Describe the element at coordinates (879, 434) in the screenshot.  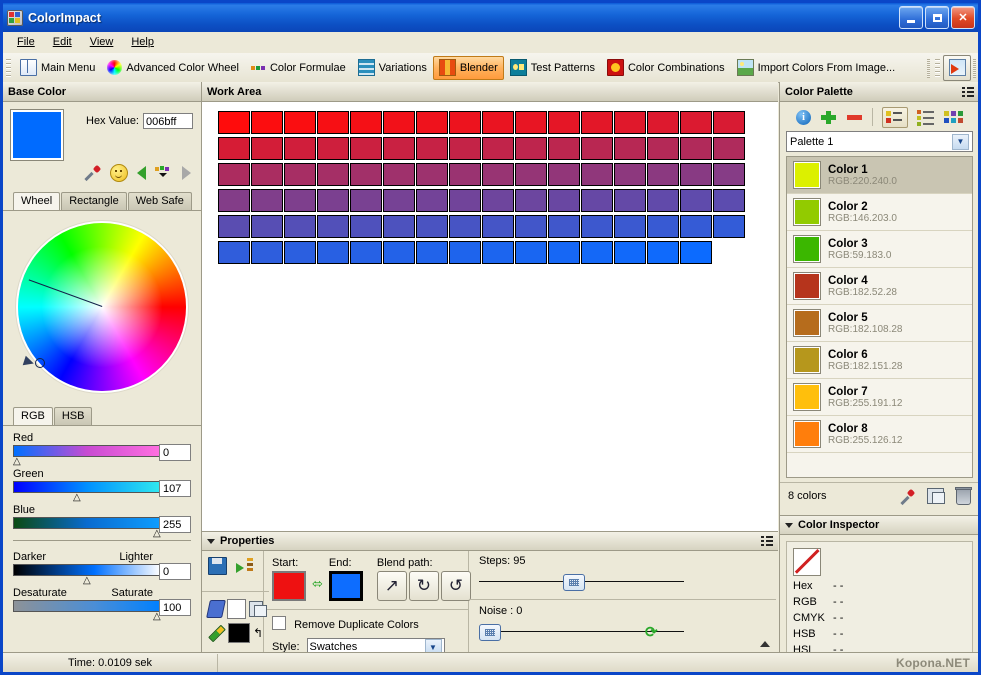
I see `palette-list-item: Color 8 RGB:255.126.12` at that location.